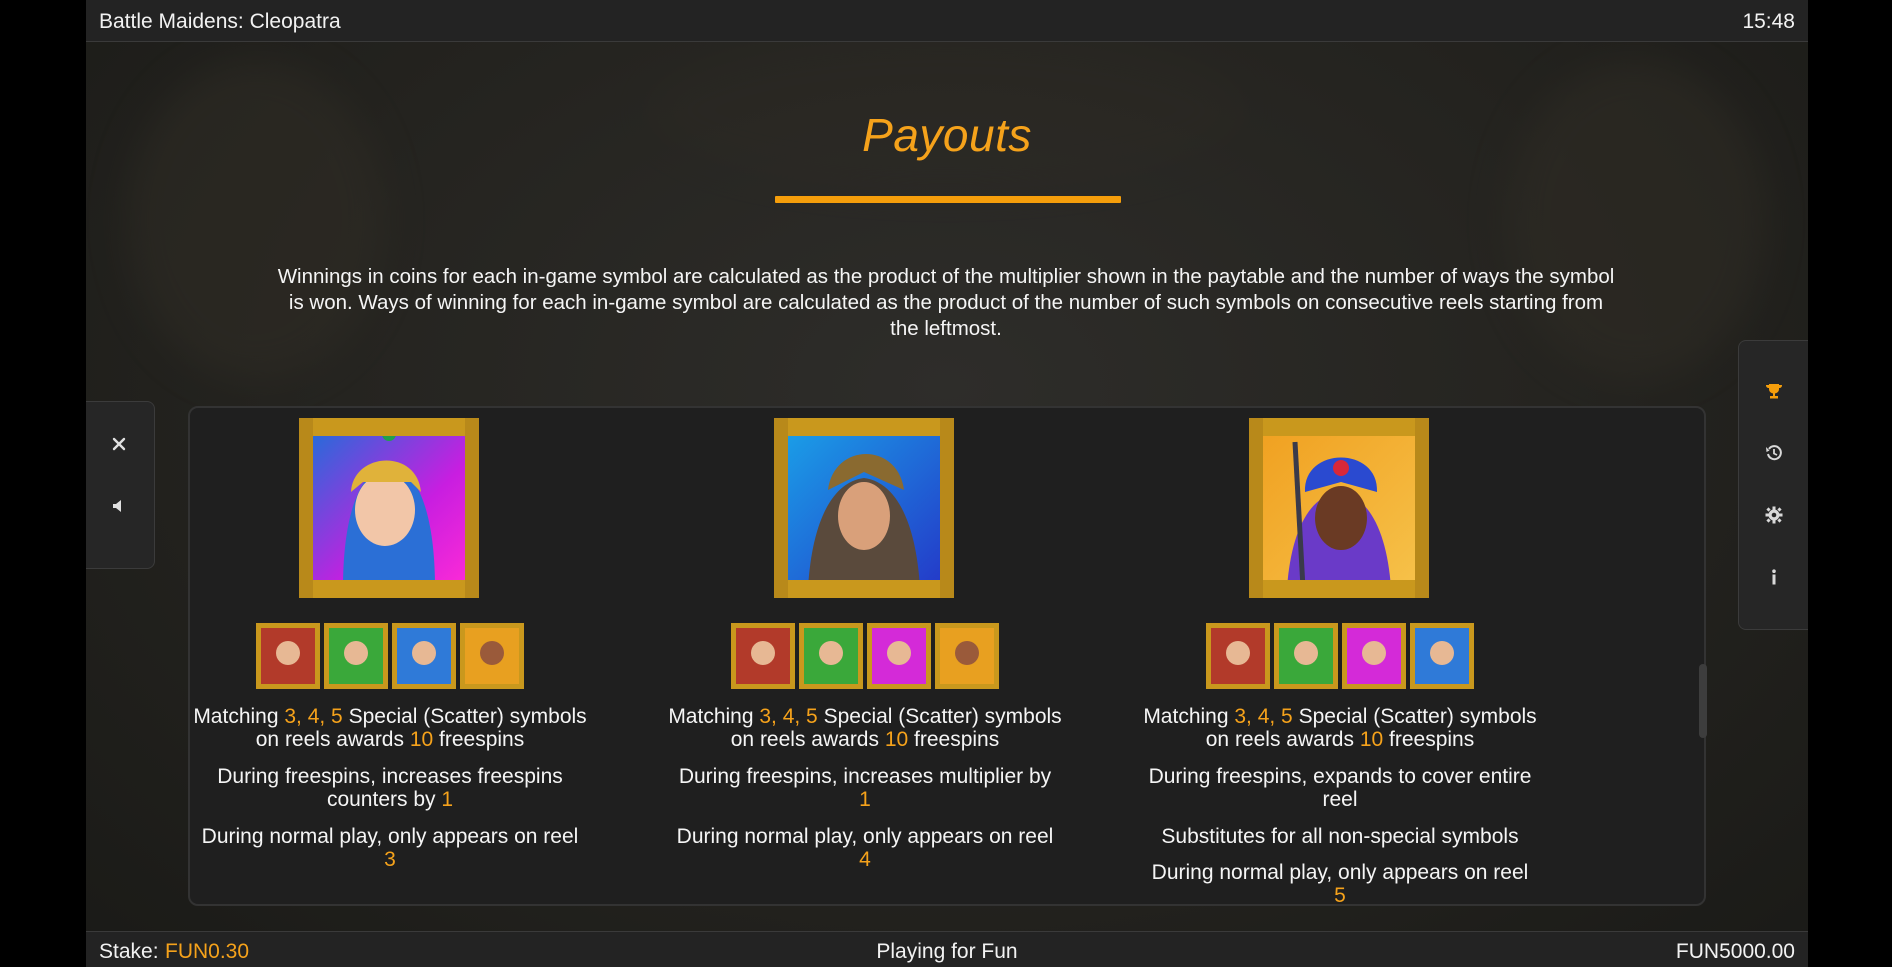 Image resolution: width=1892 pixels, height=967 pixels. I want to click on nubian-queen-symbol-icon, so click(1339, 508).